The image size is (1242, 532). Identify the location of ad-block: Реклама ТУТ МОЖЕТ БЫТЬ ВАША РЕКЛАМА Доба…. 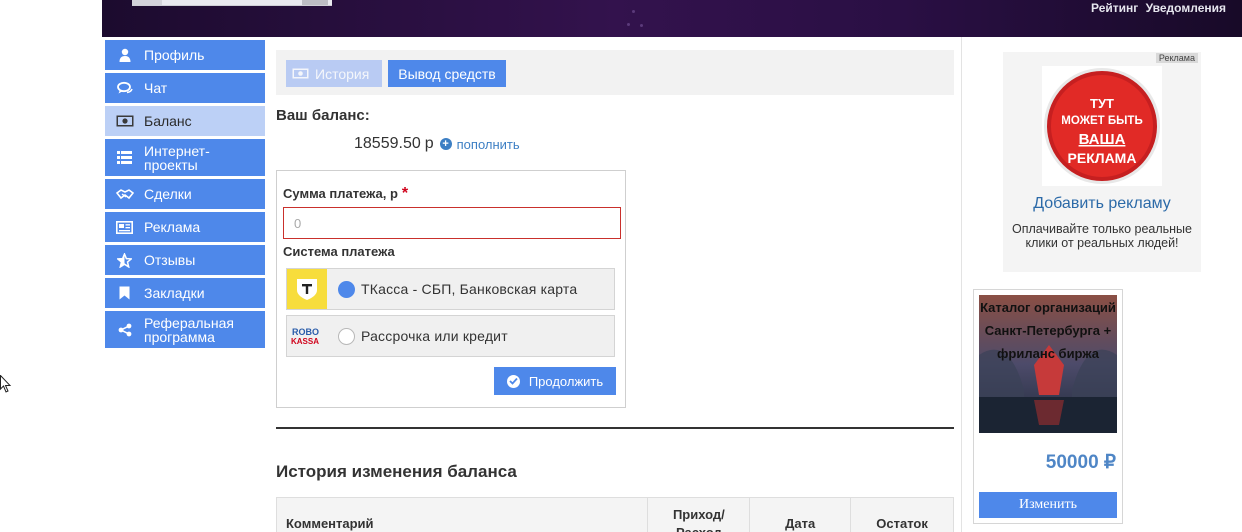
(1102, 162).